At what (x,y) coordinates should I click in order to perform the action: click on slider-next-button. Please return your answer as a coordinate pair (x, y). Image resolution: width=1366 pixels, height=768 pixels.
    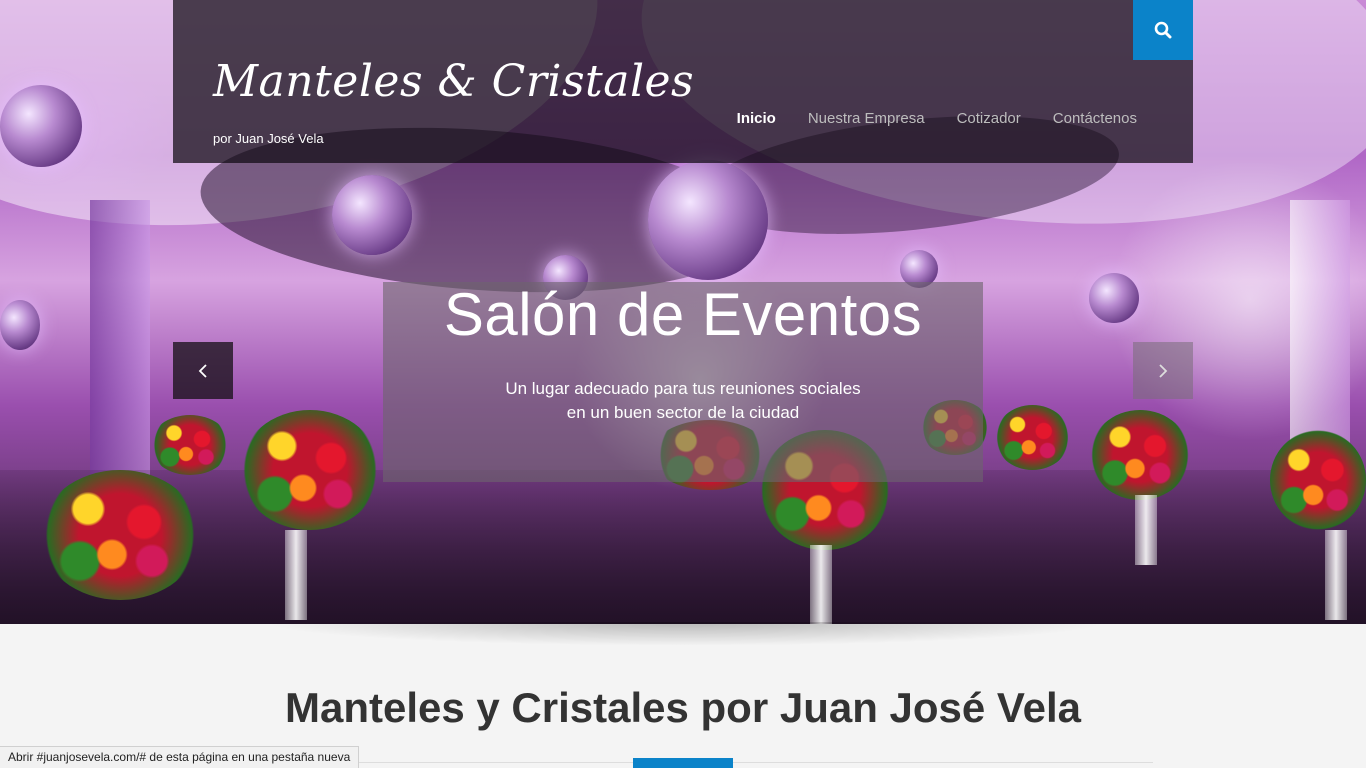
    Looking at the image, I should click on (1163, 370).